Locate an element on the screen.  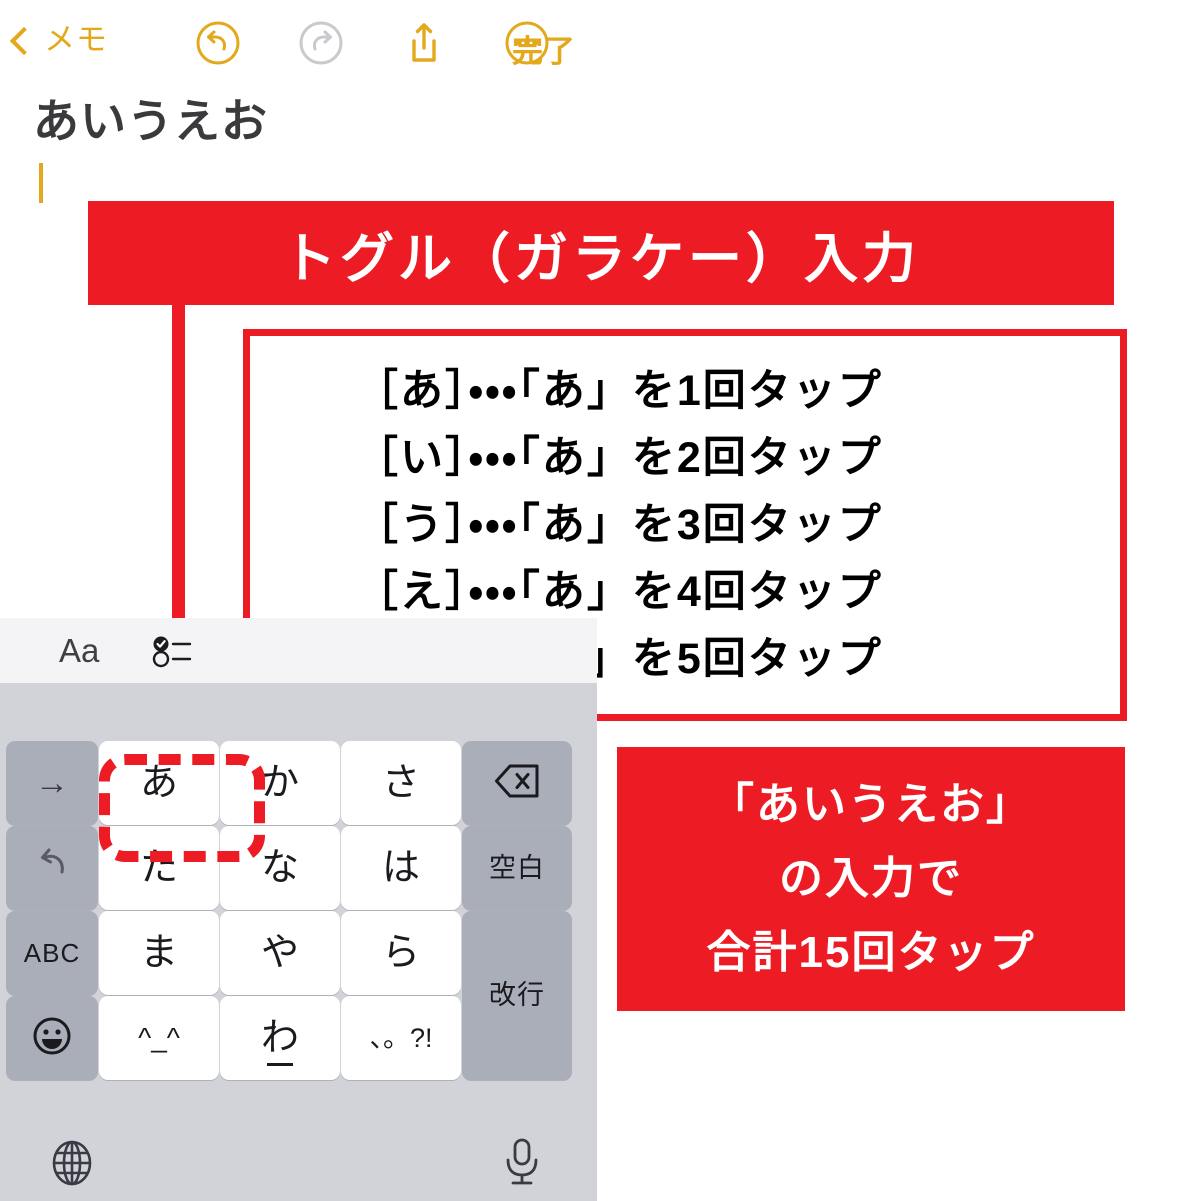
undo-arrow-icon is located at coordinates (52, 868).